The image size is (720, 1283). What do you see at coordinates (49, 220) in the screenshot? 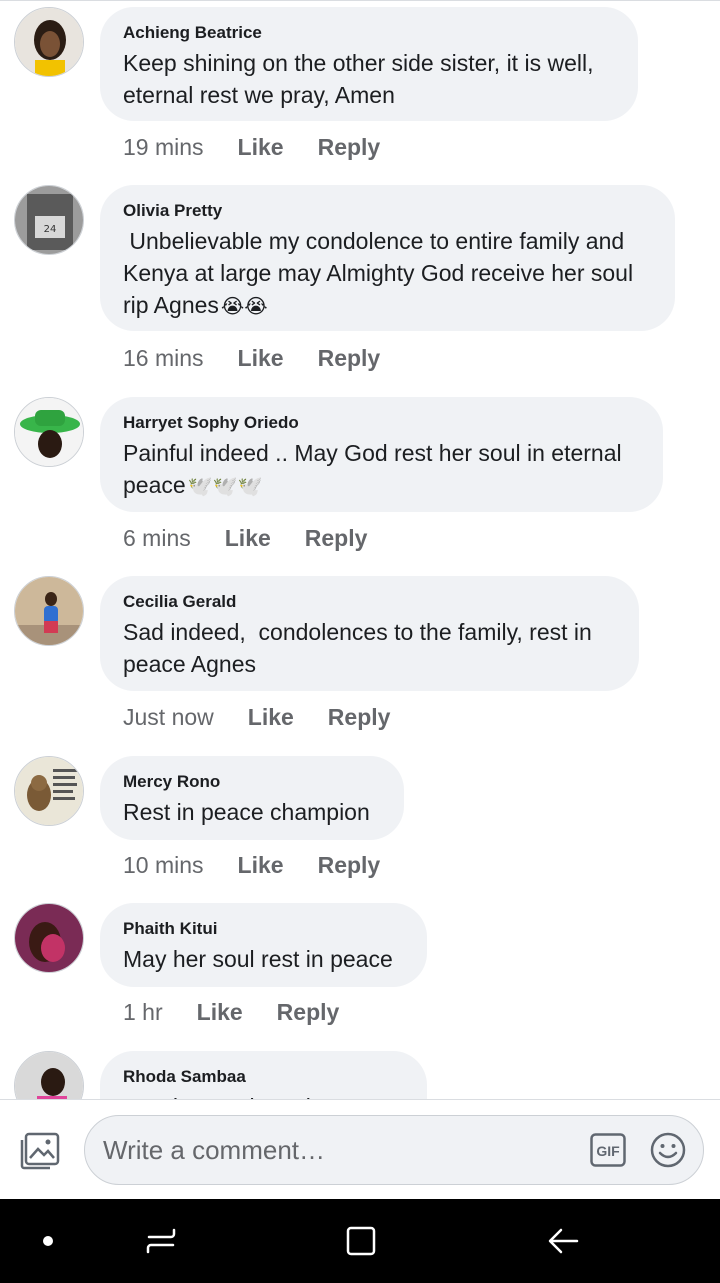
I see `avatar: 24` at bounding box center [49, 220].